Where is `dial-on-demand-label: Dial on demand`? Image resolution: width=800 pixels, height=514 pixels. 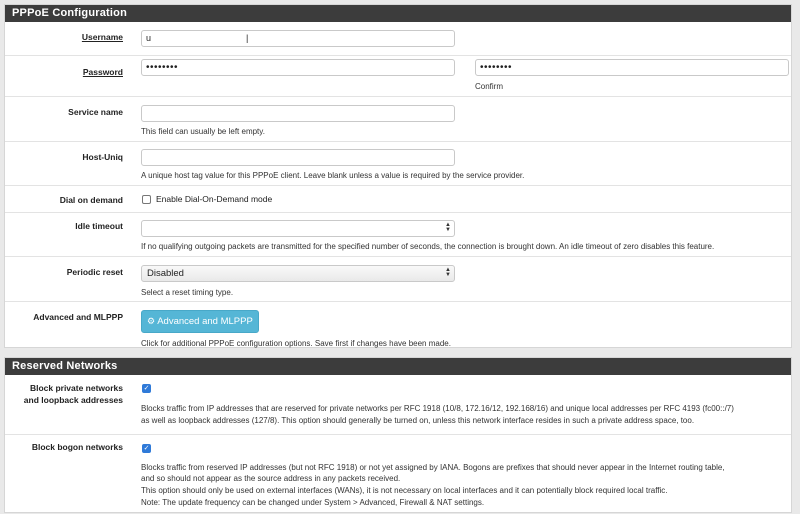 dial-on-demand-label: Dial on demand is located at coordinates (91, 200).